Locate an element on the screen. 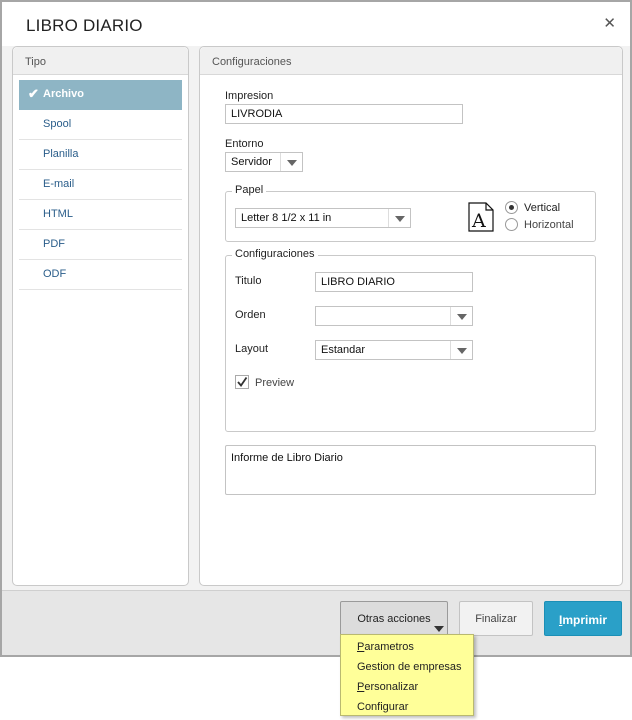  tipo-header: Tipo is located at coordinates (100, 61).